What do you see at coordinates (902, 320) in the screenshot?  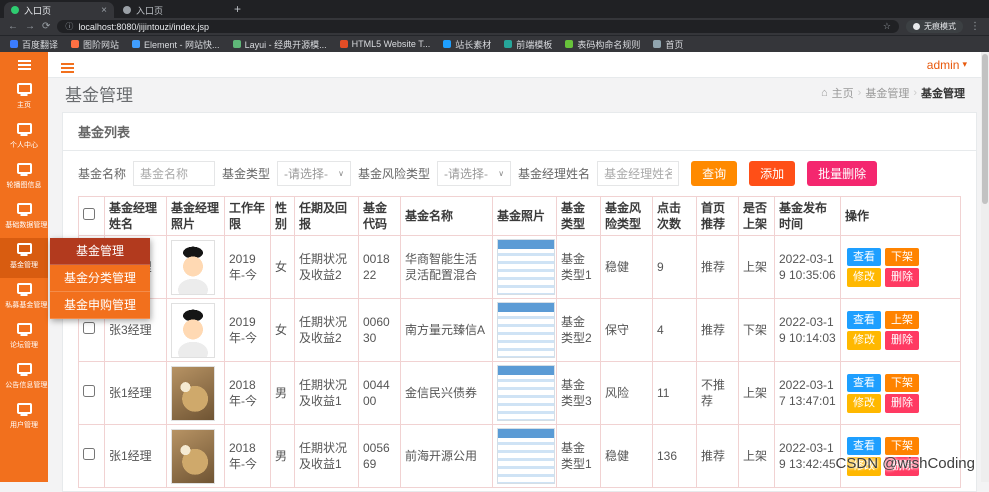 I see `shelf-toggle-button: 上架` at bounding box center [902, 320].